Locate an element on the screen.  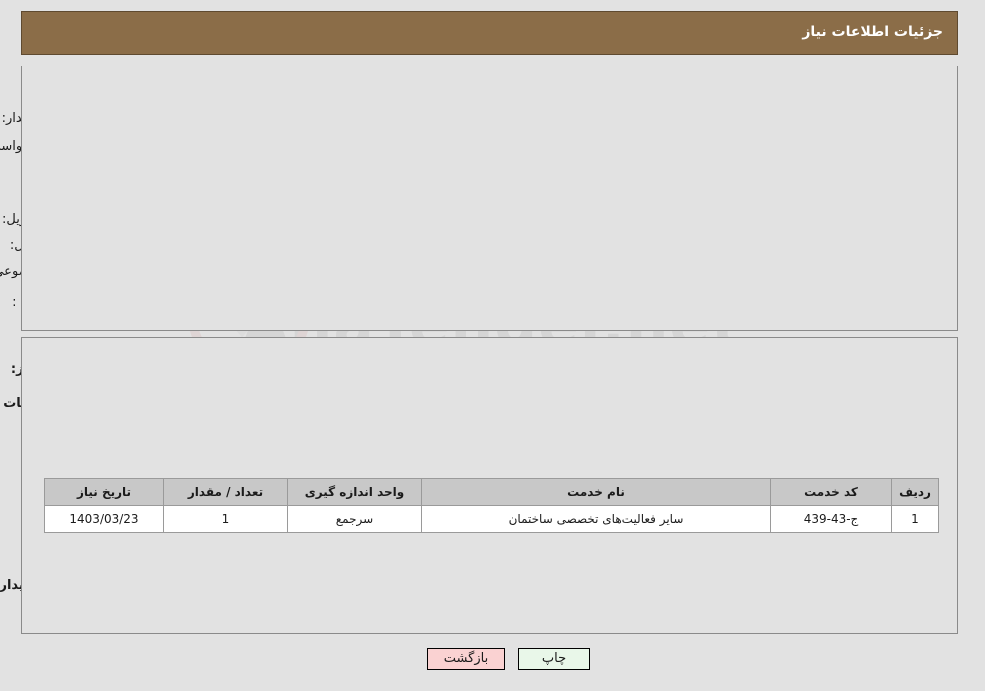
back-button: بازگشت is located at coordinates (467, 659).